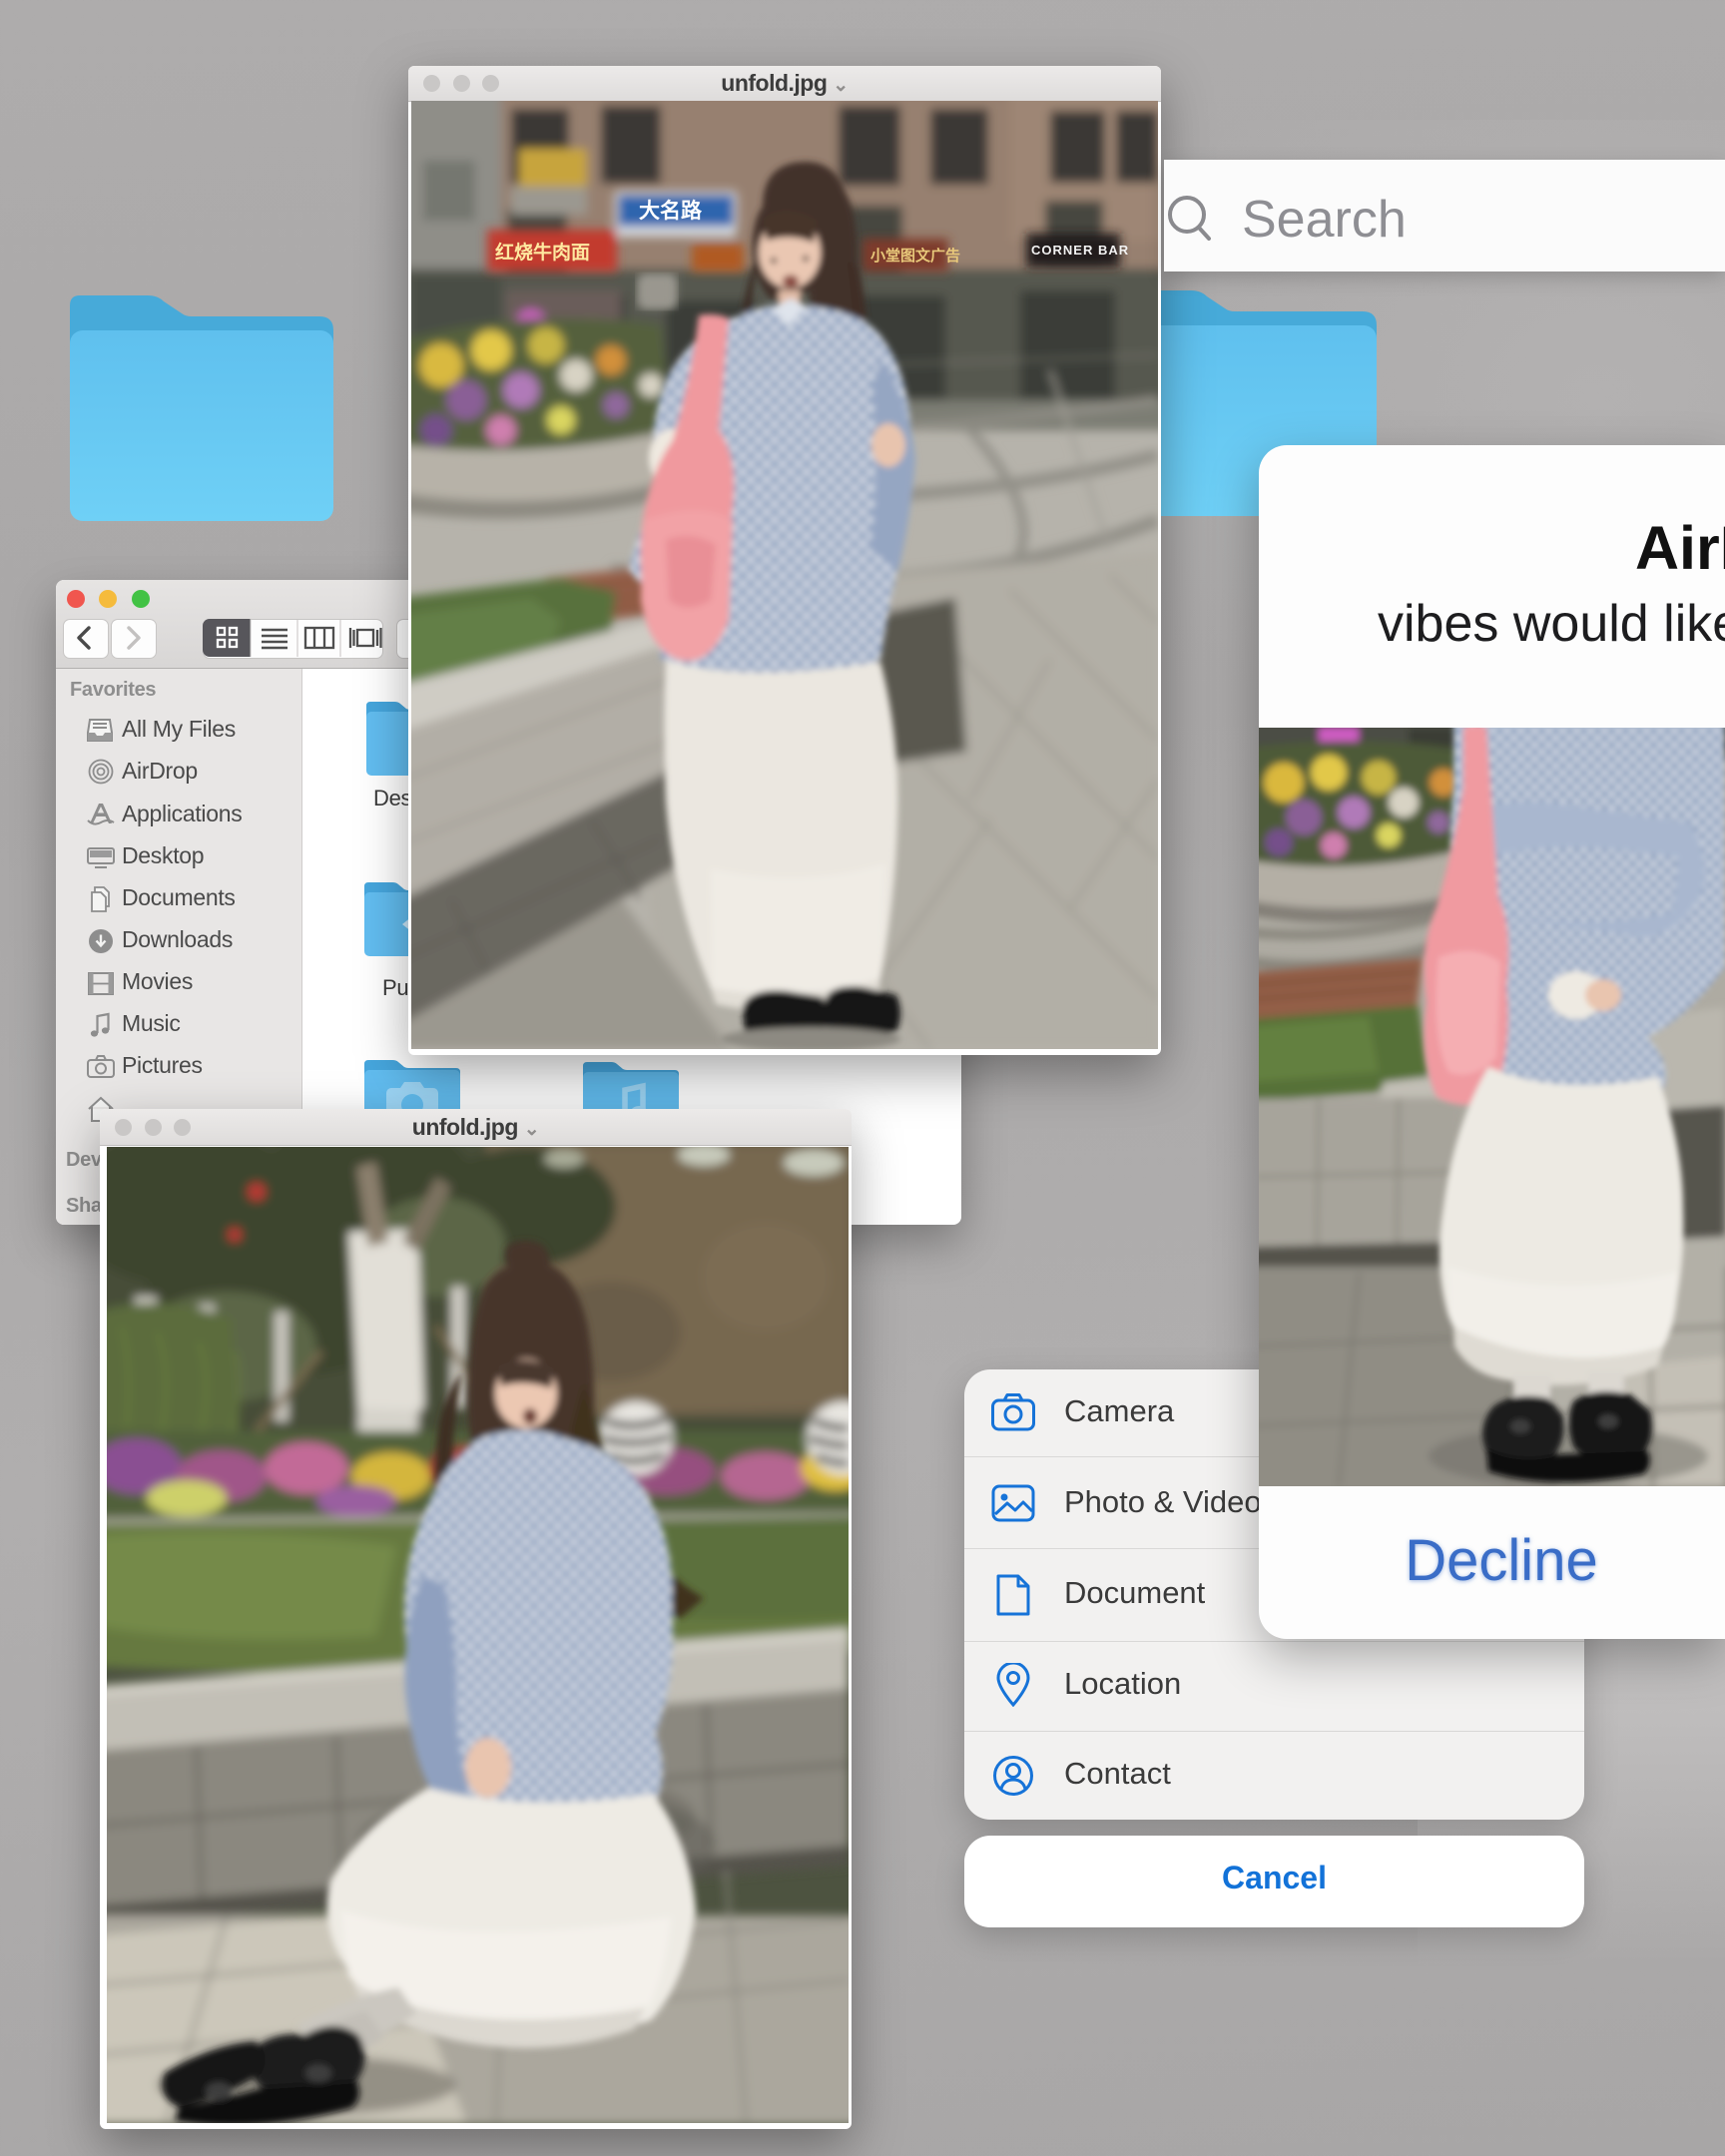 Image resolution: width=1725 pixels, height=2156 pixels. Describe the element at coordinates (1080, 250) in the screenshot. I see `svg-text: CORNER BAR` at that location.